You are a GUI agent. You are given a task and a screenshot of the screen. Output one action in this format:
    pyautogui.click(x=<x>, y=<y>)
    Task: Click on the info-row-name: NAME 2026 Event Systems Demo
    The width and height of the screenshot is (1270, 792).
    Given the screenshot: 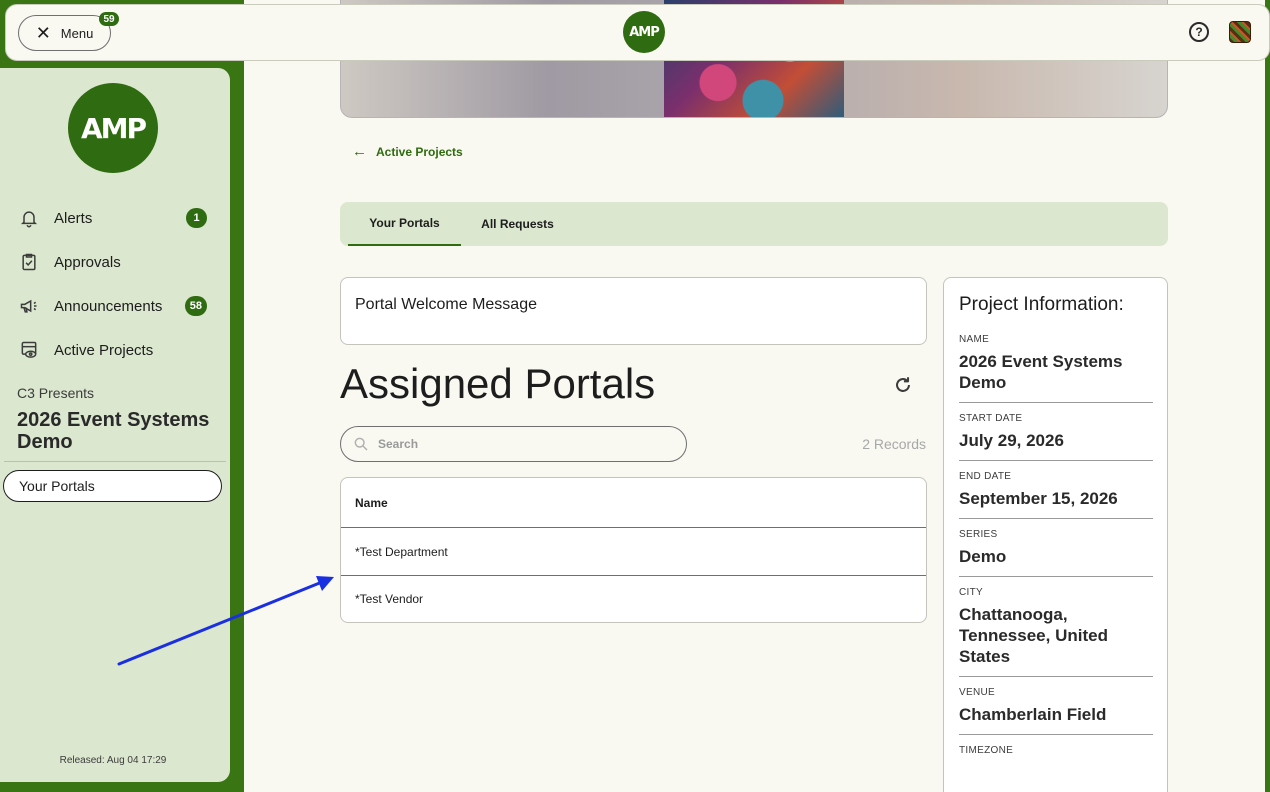 What is the action you would take?
    pyautogui.click(x=1056, y=368)
    